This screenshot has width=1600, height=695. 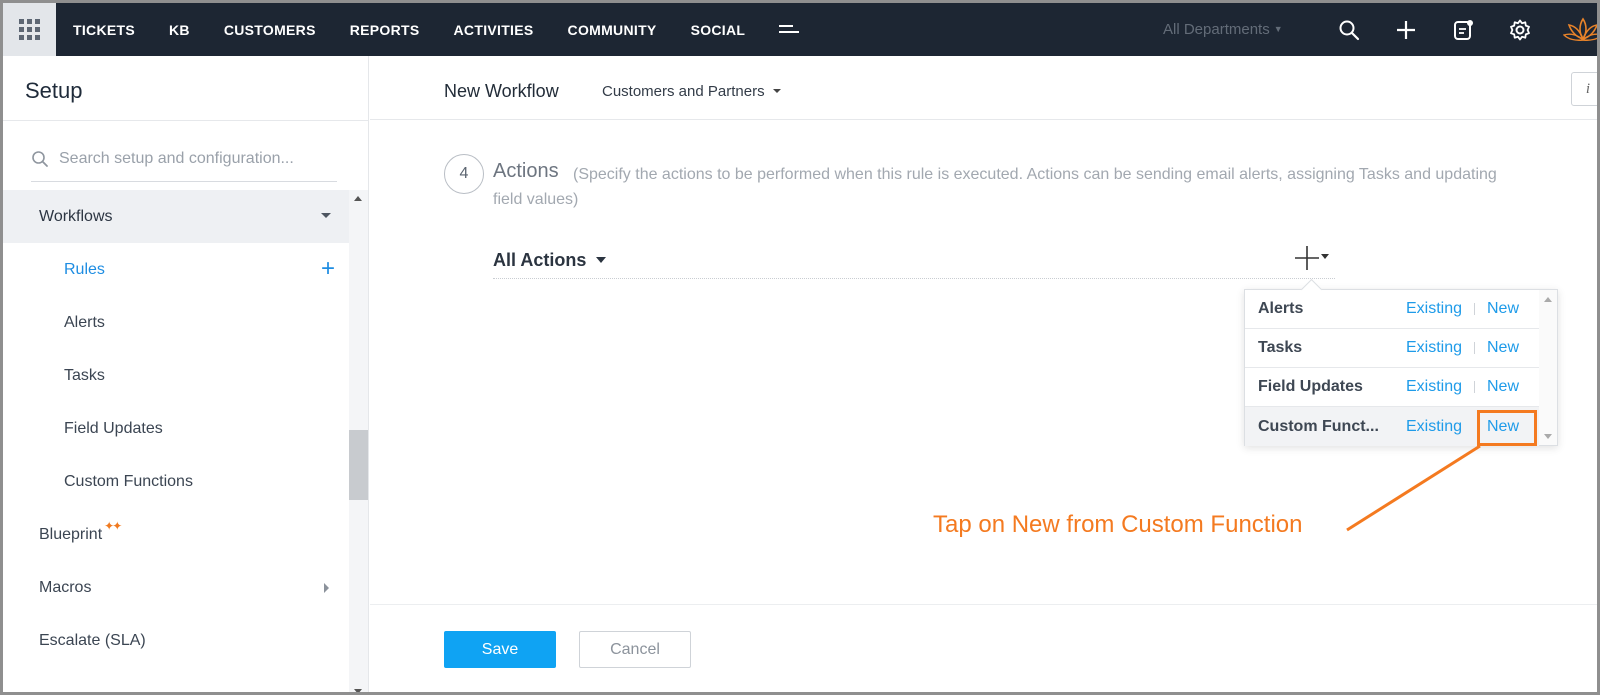 I want to click on department-label: All Departments, so click(x=1216, y=29).